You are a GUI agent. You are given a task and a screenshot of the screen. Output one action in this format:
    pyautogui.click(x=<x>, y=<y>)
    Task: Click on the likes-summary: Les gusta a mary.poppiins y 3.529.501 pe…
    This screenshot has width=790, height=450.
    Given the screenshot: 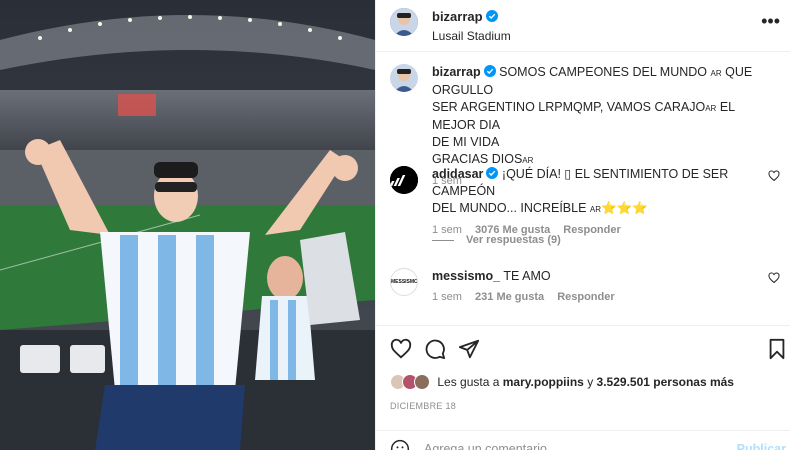 What is the action you would take?
    pyautogui.click(x=562, y=382)
    